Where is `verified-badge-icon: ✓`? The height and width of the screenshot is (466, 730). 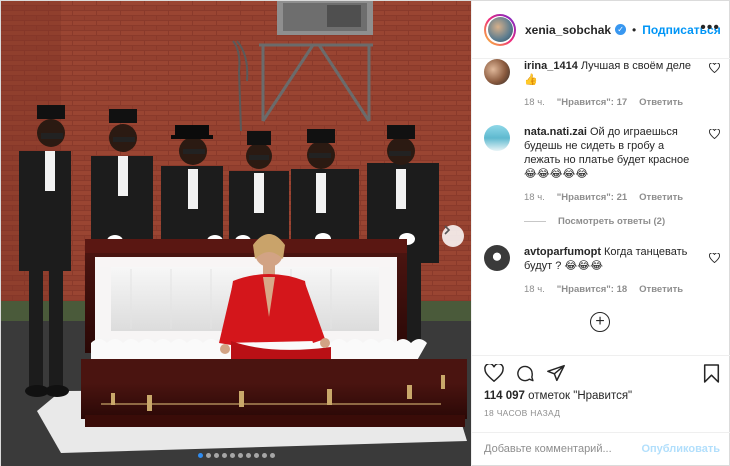
verified-badge-icon: ✓ is located at coordinates (621, 29).